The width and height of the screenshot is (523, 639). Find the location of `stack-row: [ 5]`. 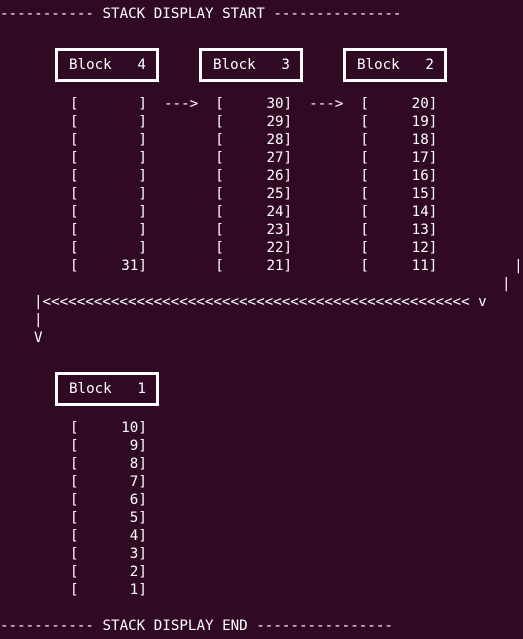

stack-row: [ 5] is located at coordinates (108, 518).